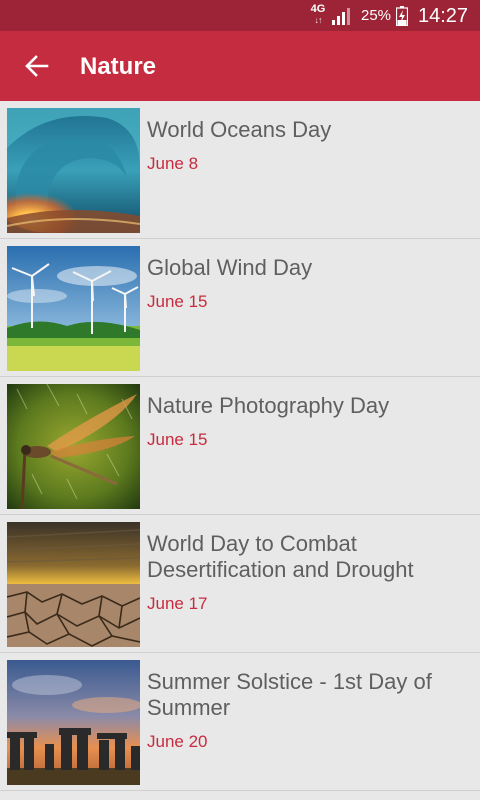  I want to click on battery-percent: 25%, so click(376, 15).